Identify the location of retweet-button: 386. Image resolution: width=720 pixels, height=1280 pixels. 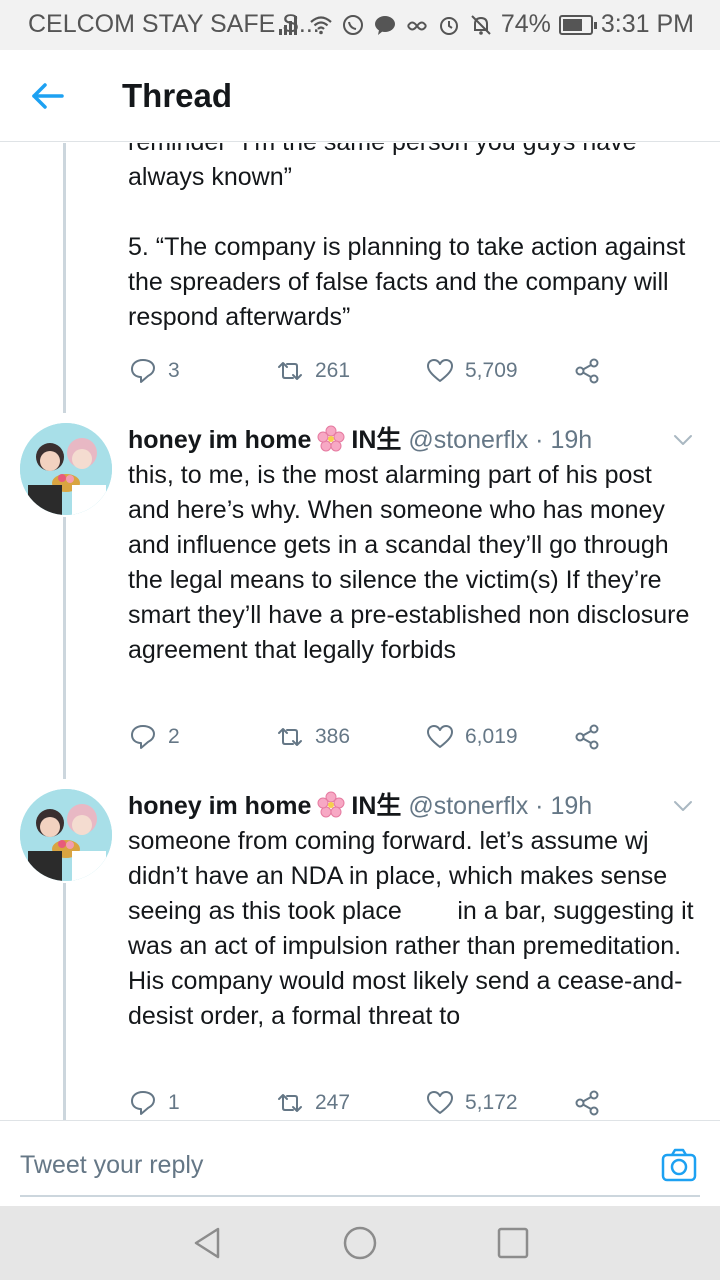
(312, 737).